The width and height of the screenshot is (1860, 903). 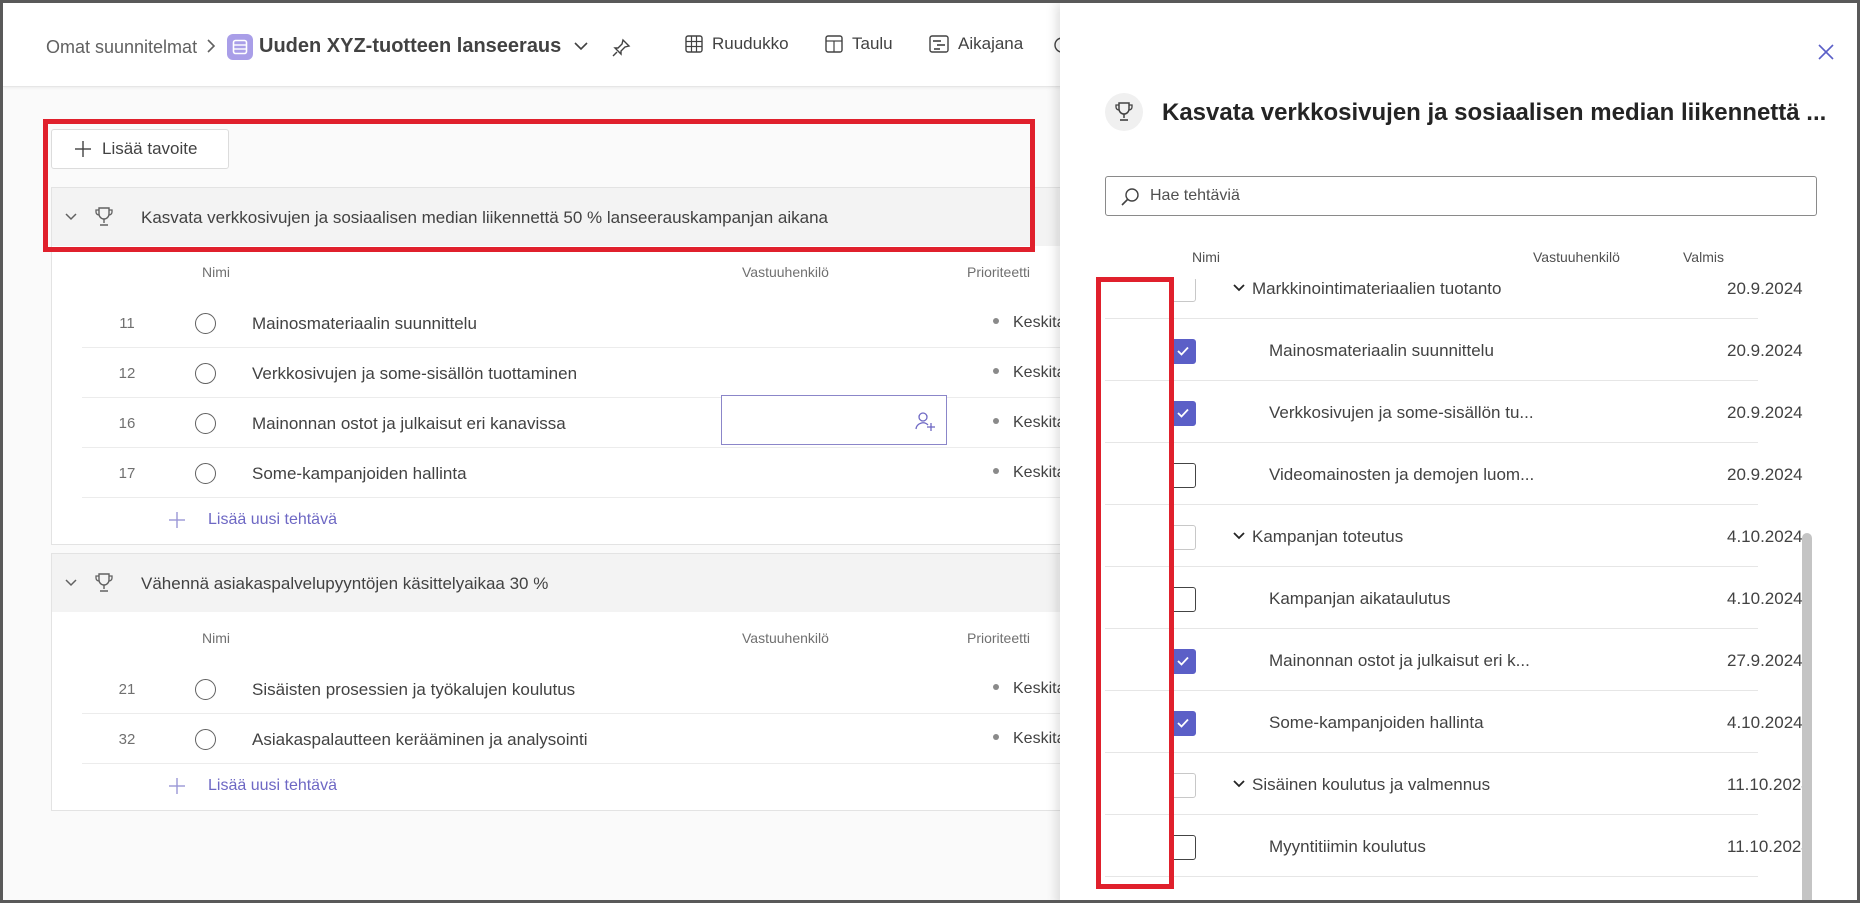 What do you see at coordinates (240, 47) in the screenshot?
I see `plan-icon` at bounding box center [240, 47].